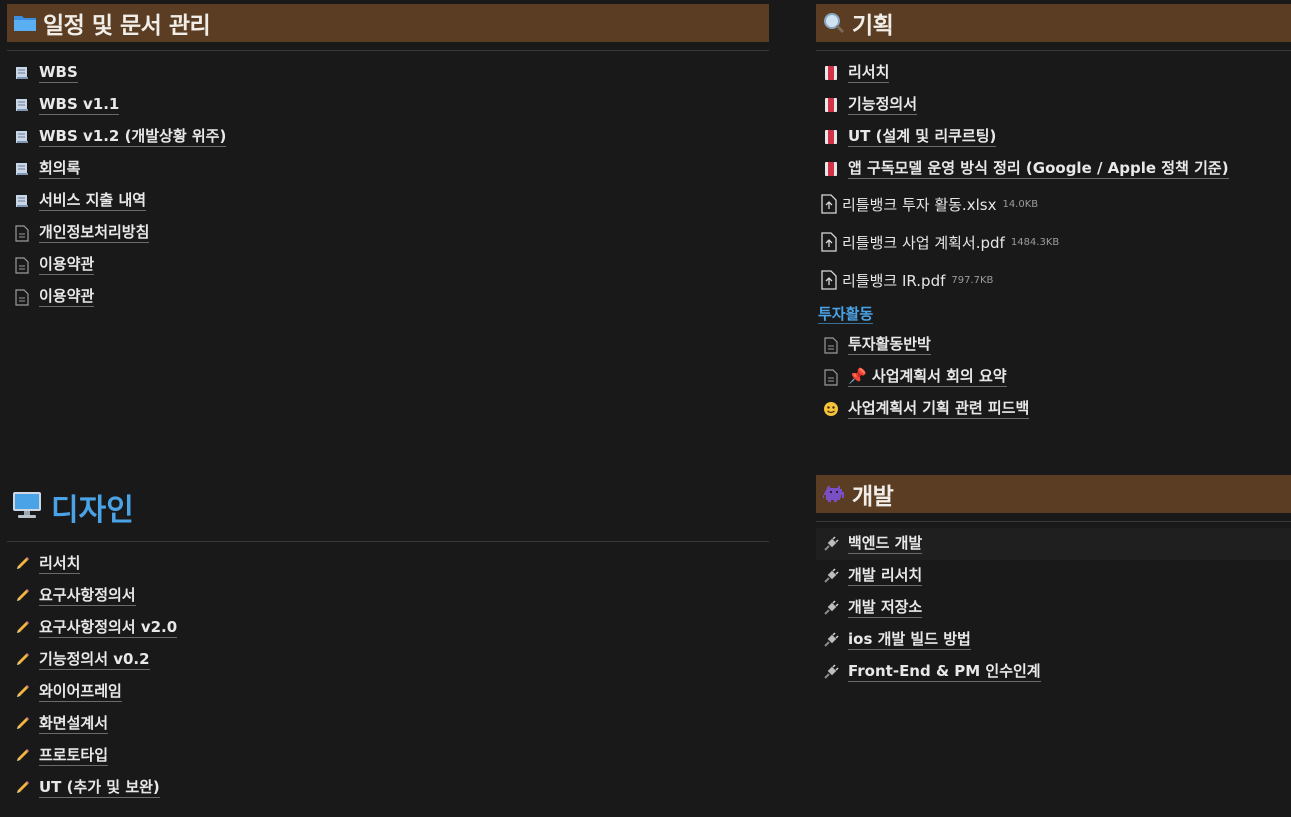 This screenshot has width=1291, height=817. I want to click on item-label: UT (설계 및 리쿠르팅), so click(922, 137).